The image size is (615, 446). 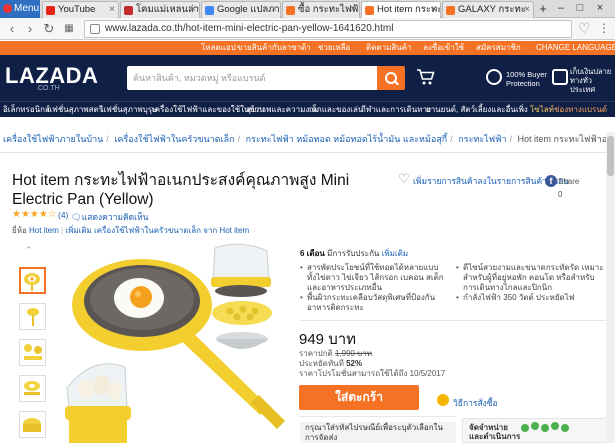 What do you see at coordinates (75, 109) in the screenshot?
I see `category-women-fashion: แฟชั่นสุภาพสตรี` at bounding box center [75, 109].